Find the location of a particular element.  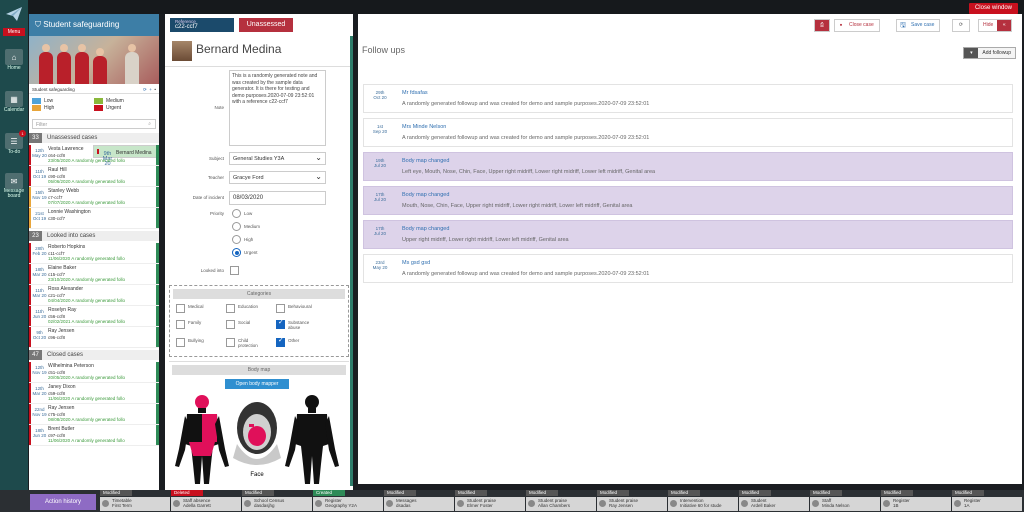

refresh-button: ⟳ is located at coordinates (961, 25).